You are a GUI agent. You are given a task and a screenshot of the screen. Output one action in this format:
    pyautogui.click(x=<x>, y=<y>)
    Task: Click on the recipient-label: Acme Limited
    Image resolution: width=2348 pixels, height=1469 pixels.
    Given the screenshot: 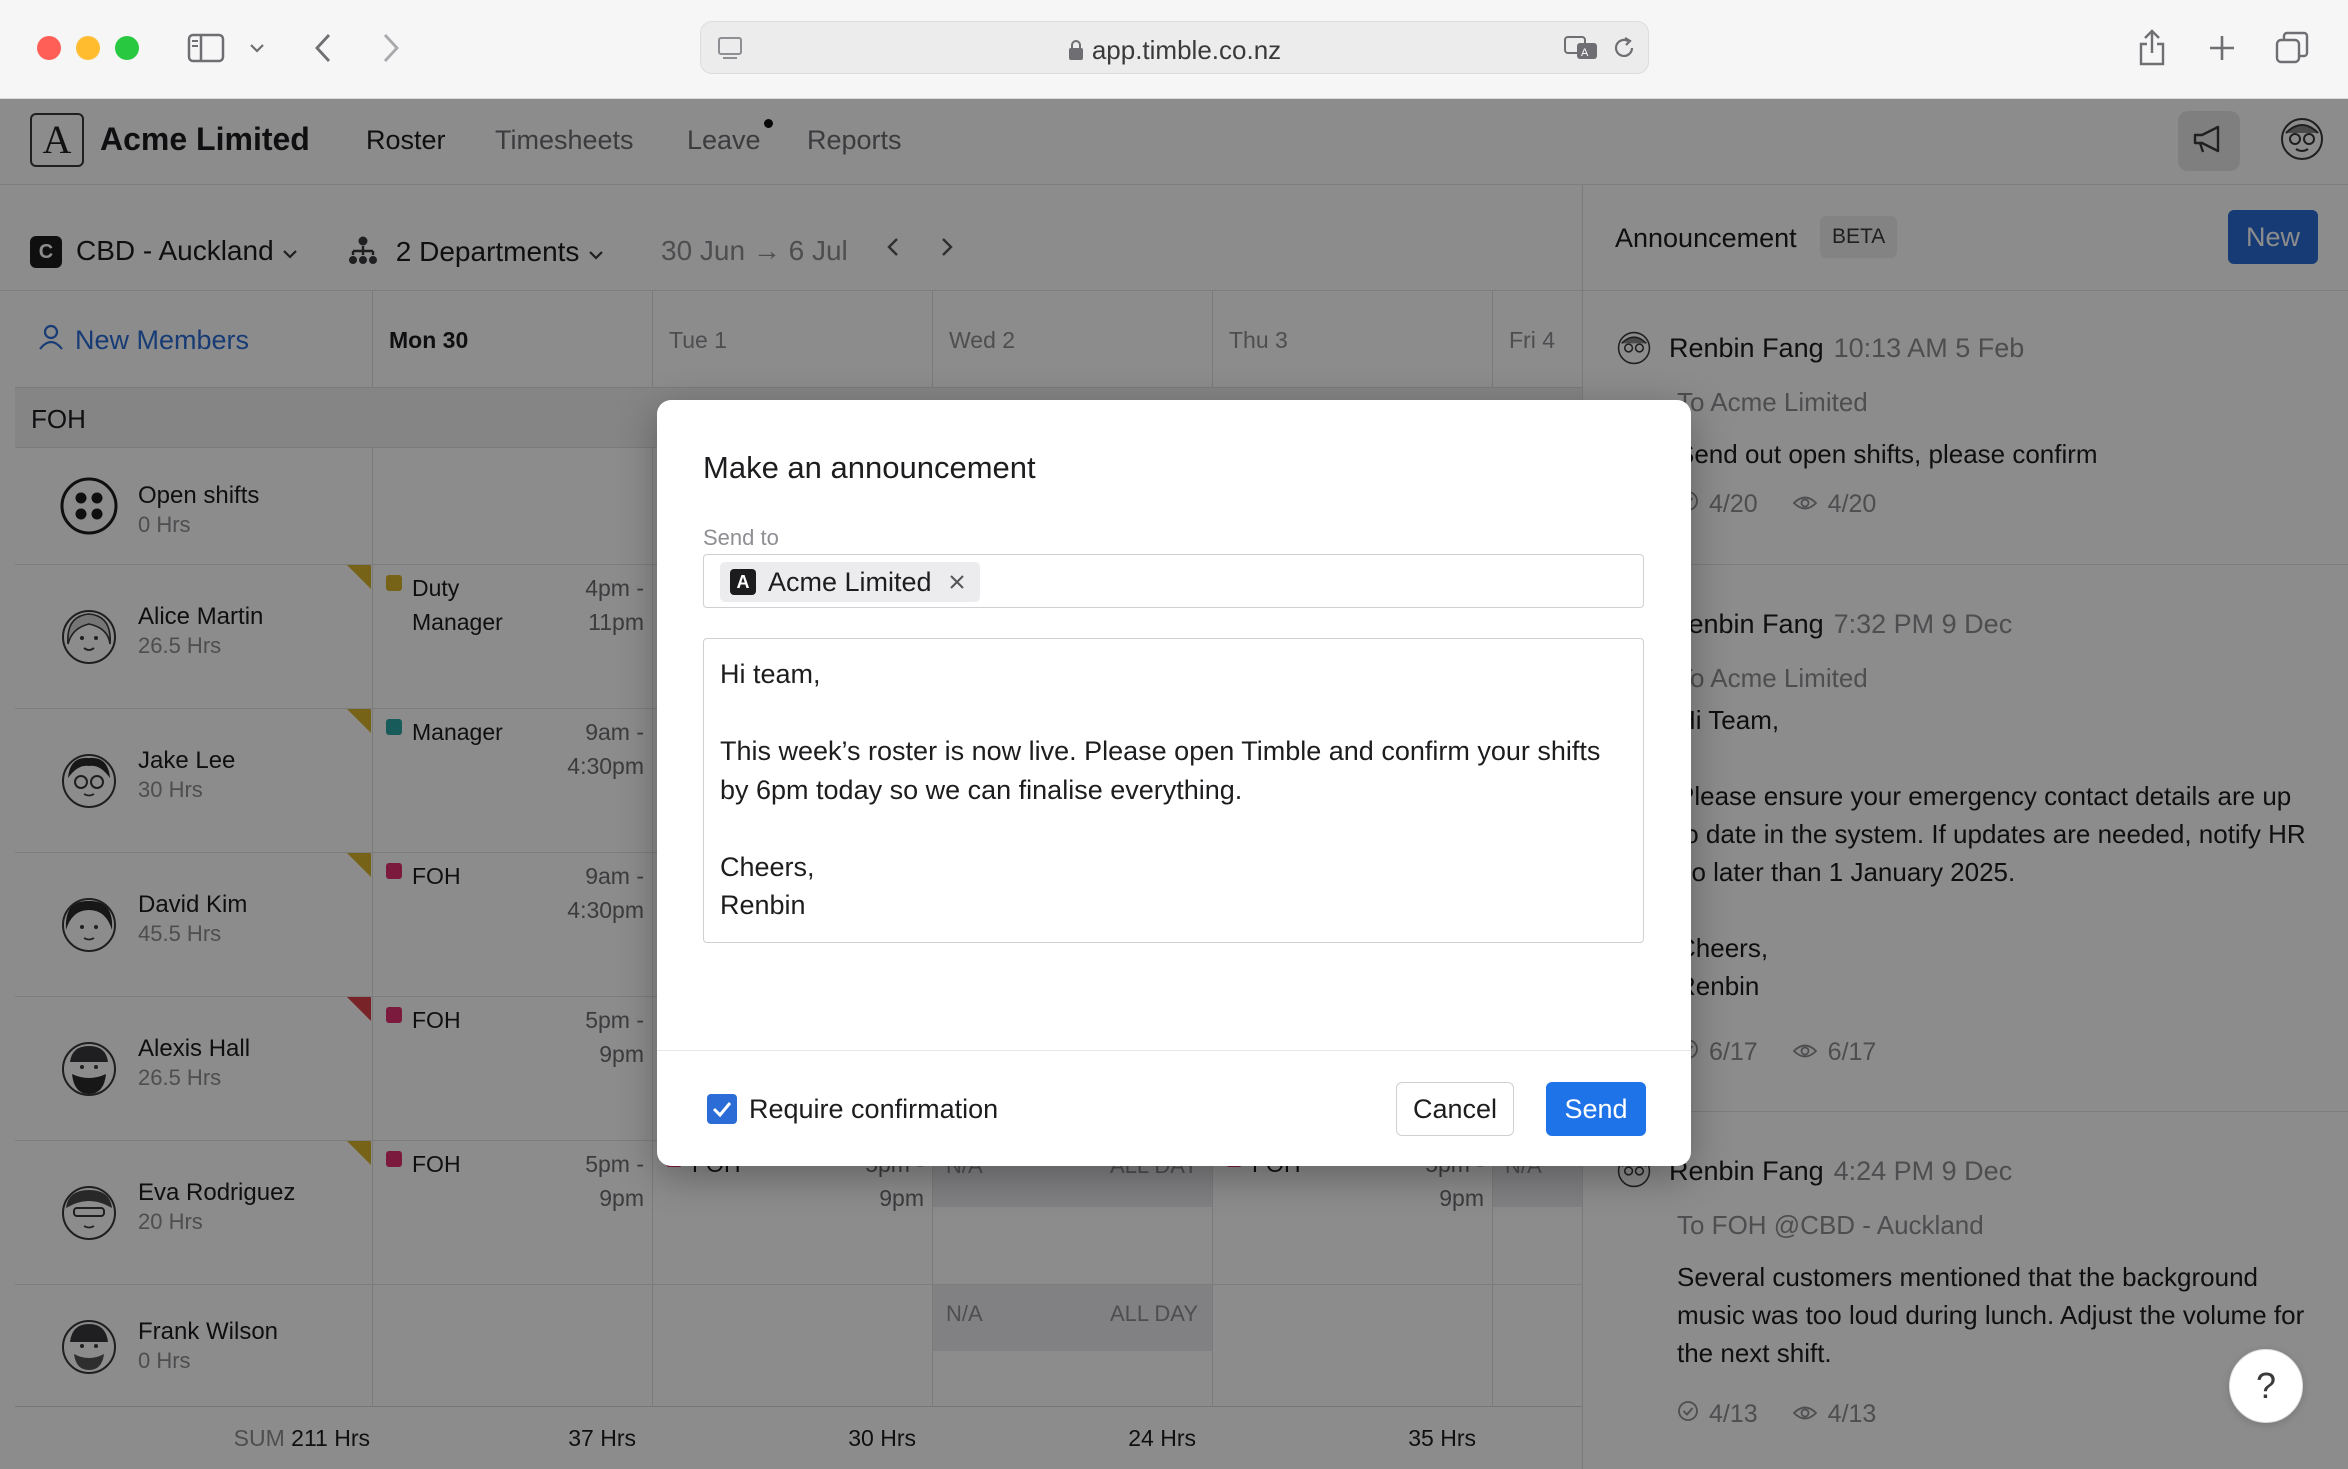 What is the action you would take?
    pyautogui.click(x=850, y=581)
    